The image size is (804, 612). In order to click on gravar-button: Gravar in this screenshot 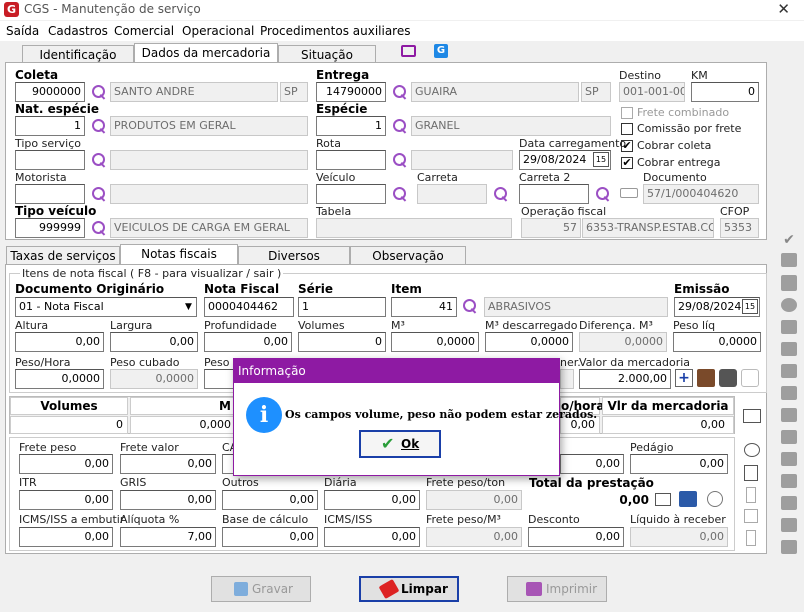, I will do `click(261, 589)`.